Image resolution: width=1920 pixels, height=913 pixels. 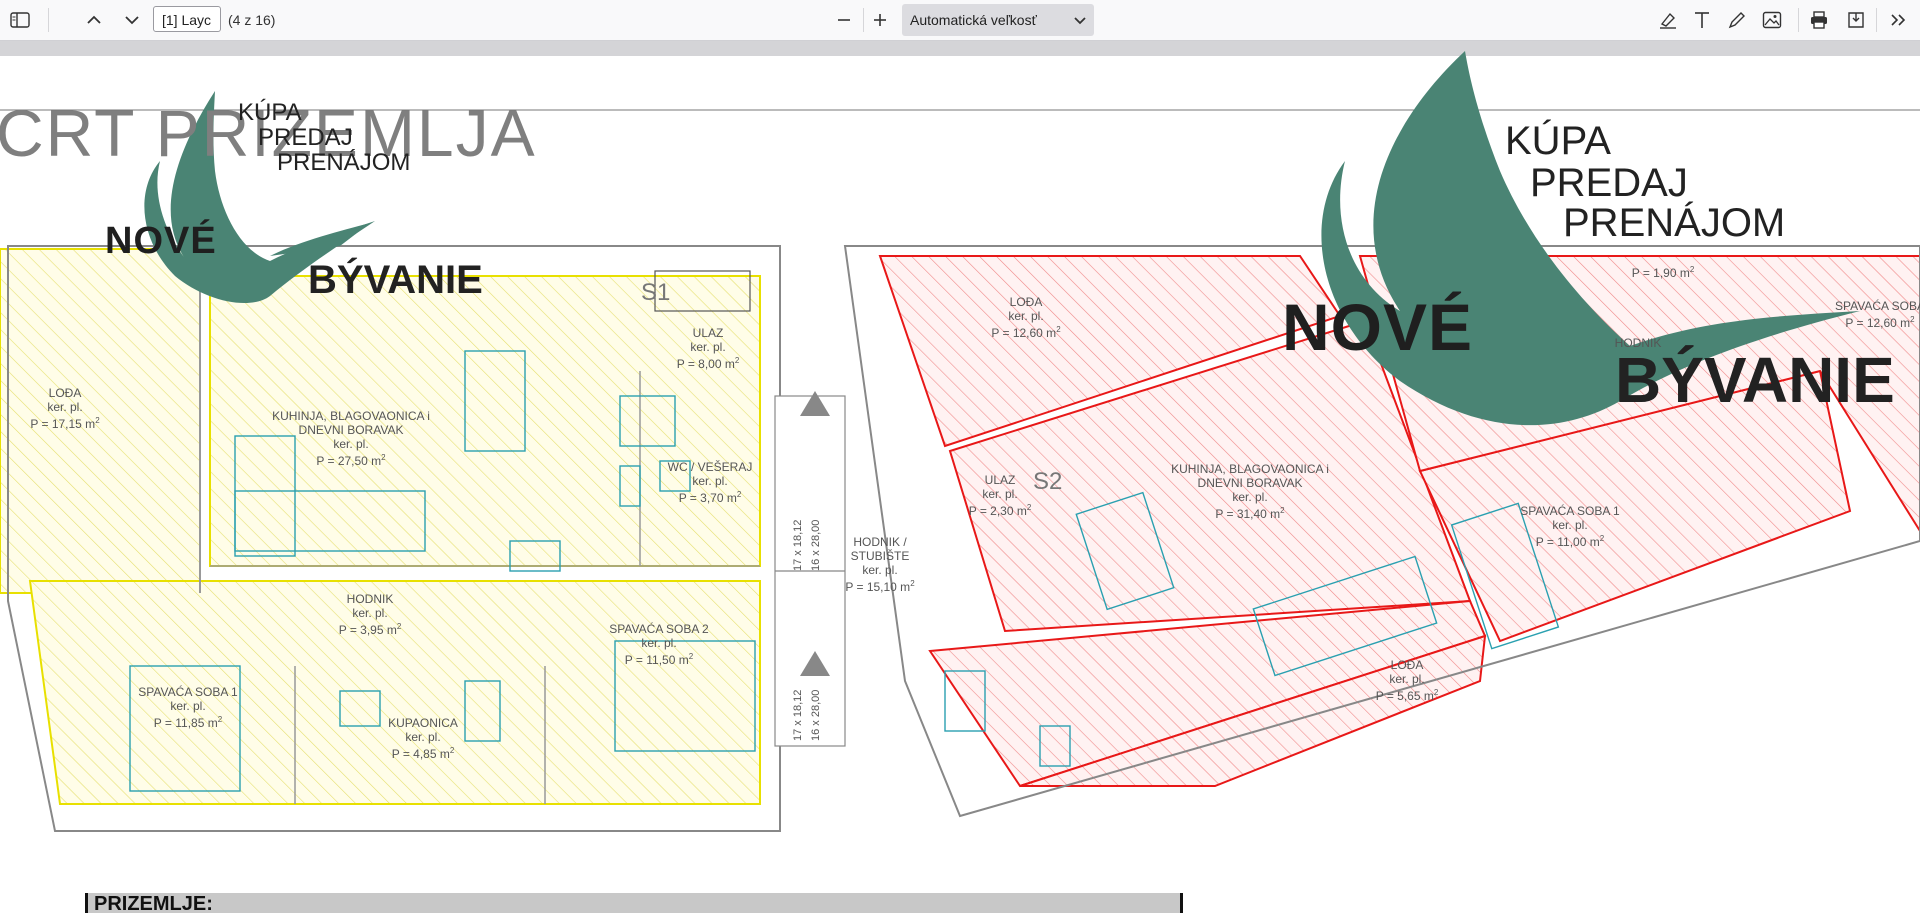 What do you see at coordinates (305, 137) in the screenshot?
I see `watermark-line2: PREDAJ` at bounding box center [305, 137].